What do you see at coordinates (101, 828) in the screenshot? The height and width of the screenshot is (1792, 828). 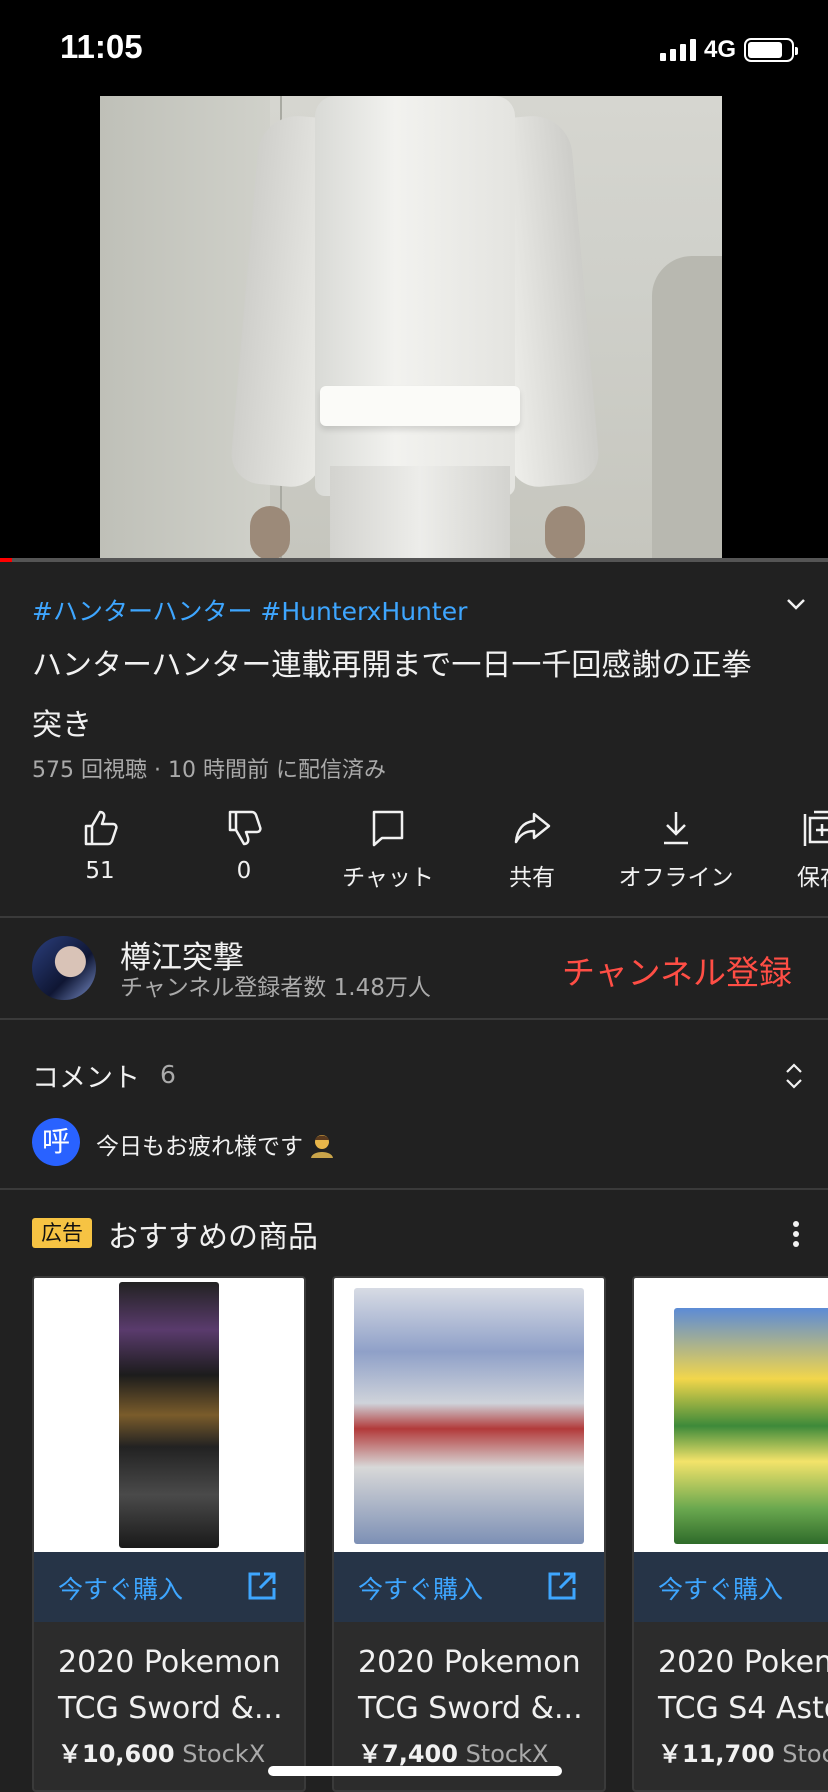 I see `thumb-up-icon` at bounding box center [101, 828].